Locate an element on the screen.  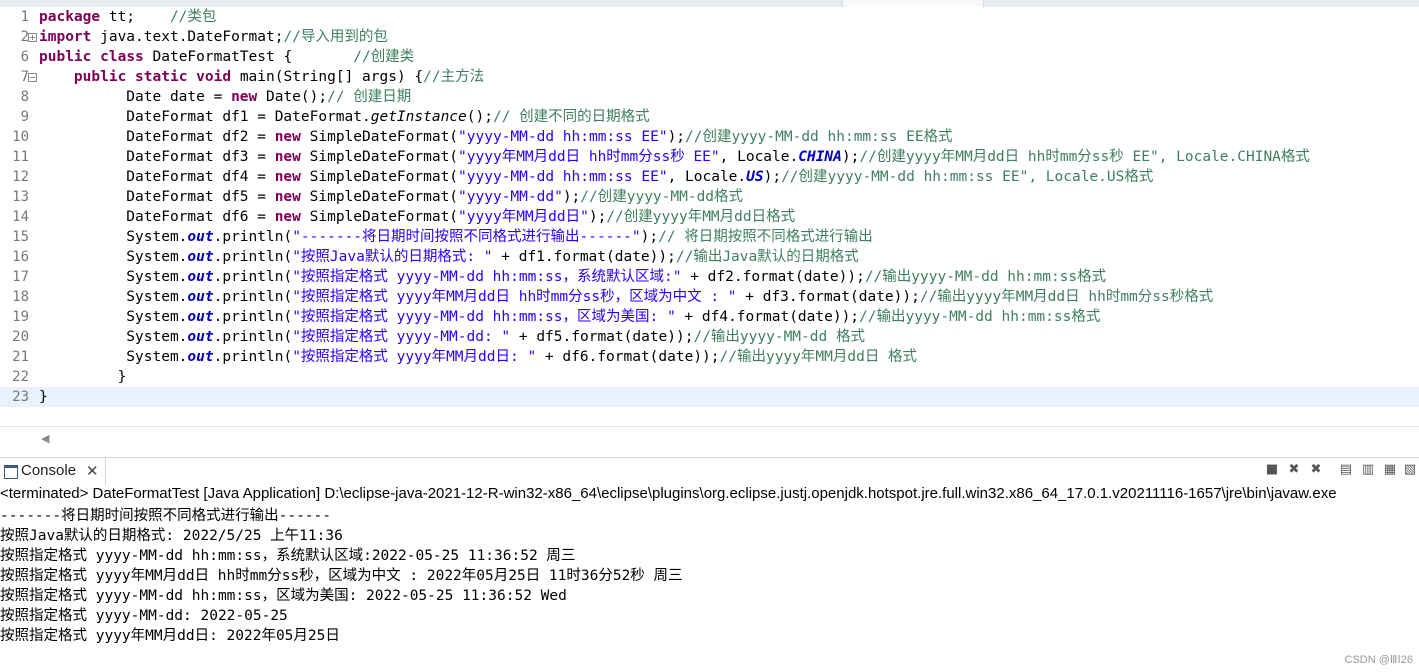
string-literal: "yyyy-MM-dd" is located at coordinates (510, 197).